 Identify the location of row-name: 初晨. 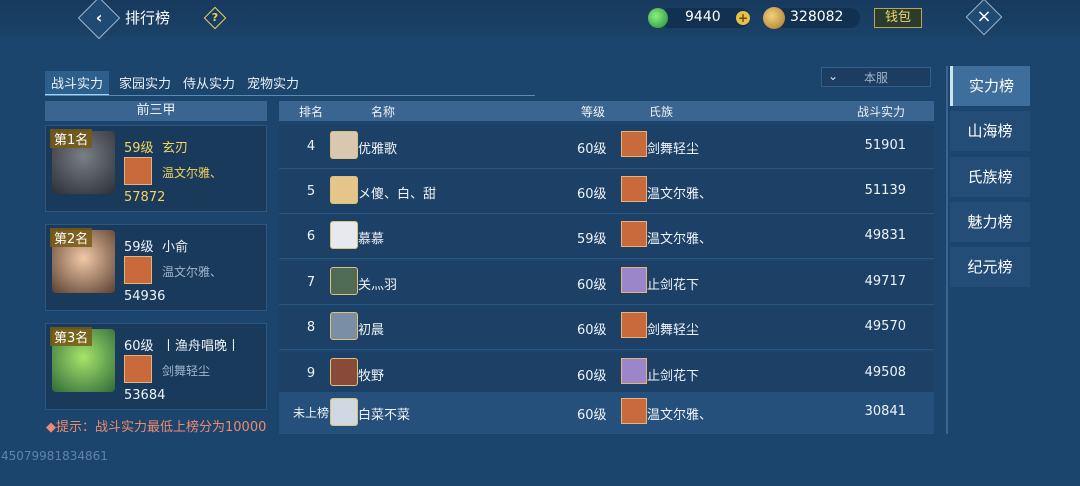
(371, 330).